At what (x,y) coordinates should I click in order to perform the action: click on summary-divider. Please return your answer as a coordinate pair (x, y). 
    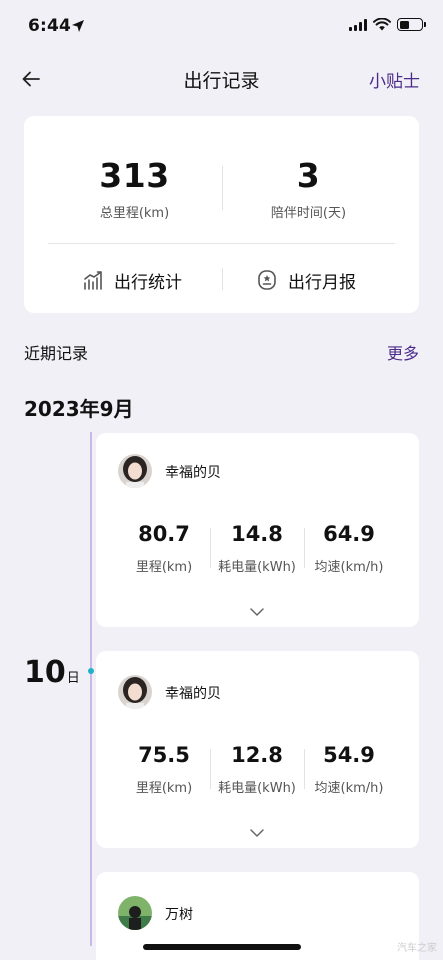
    Looking at the image, I should click on (221, 243).